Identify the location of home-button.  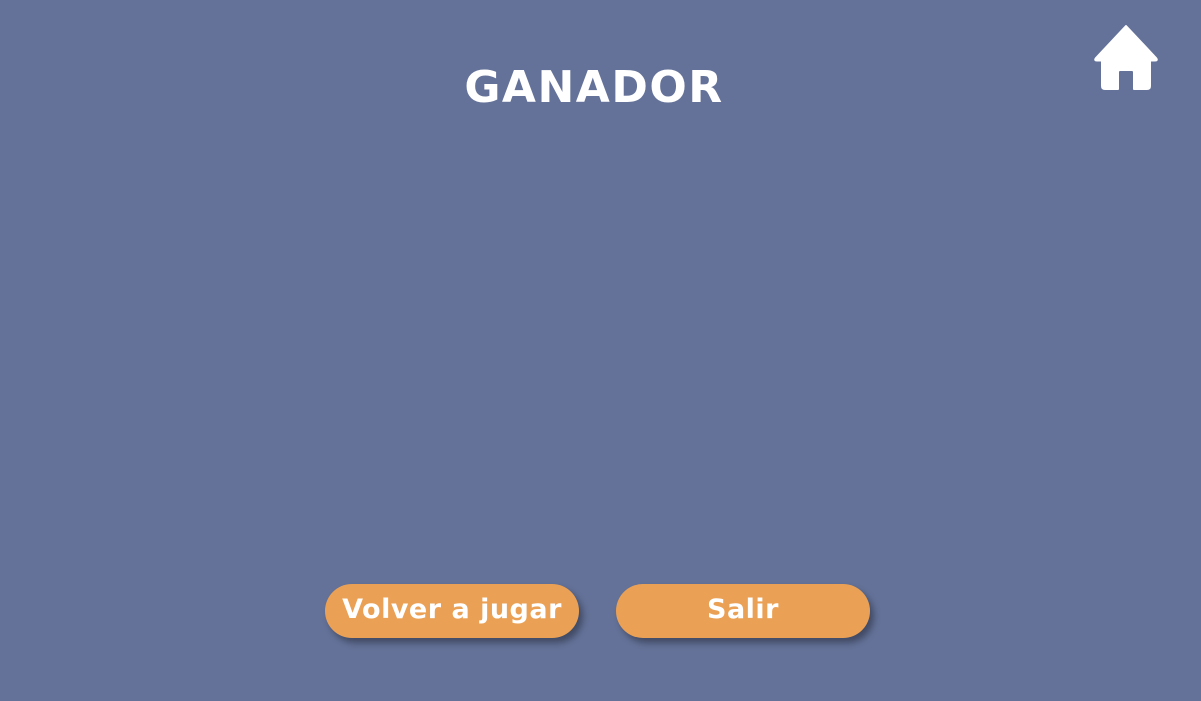
(1126, 58).